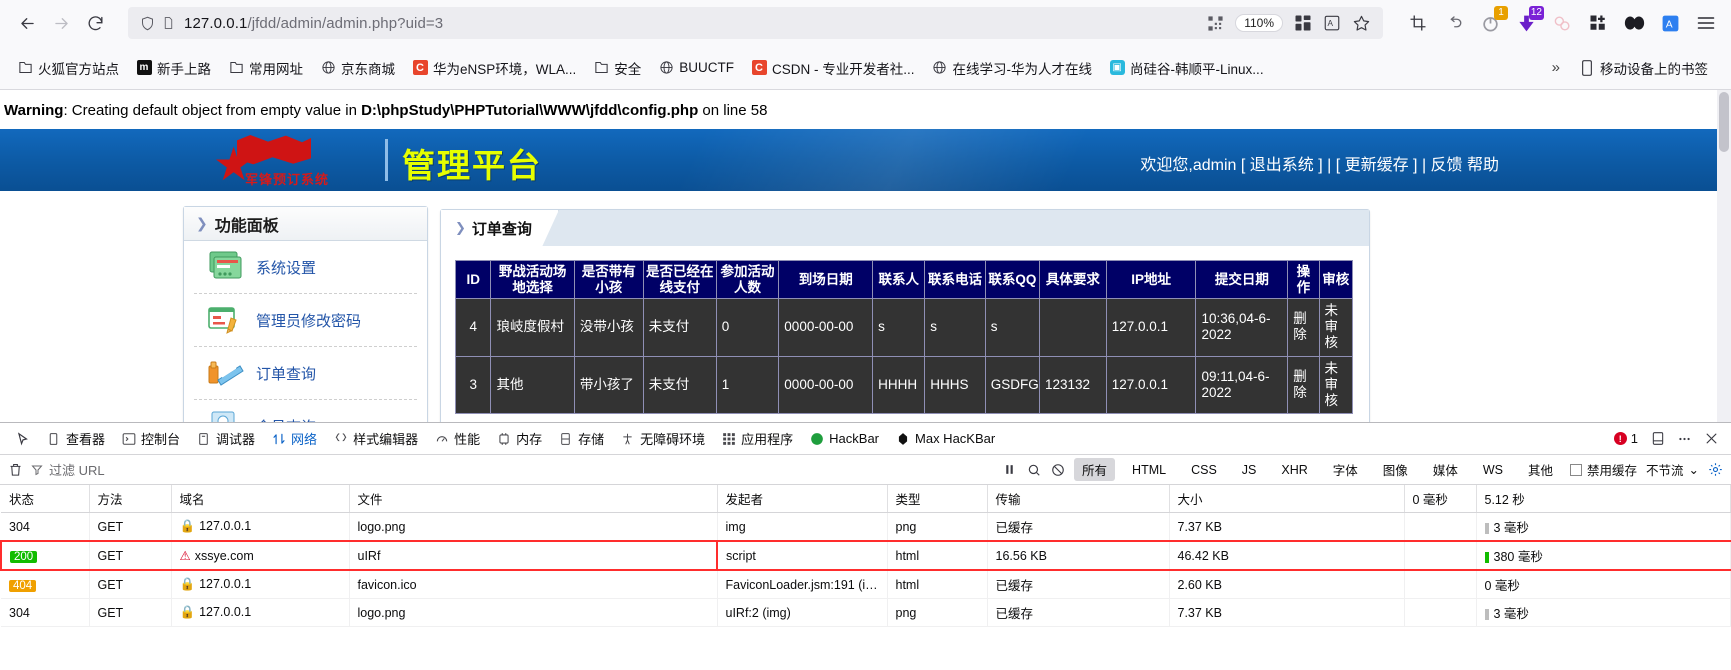 This screenshot has height=670, width=1731. I want to click on dock-layout-icon, so click(1657, 438).